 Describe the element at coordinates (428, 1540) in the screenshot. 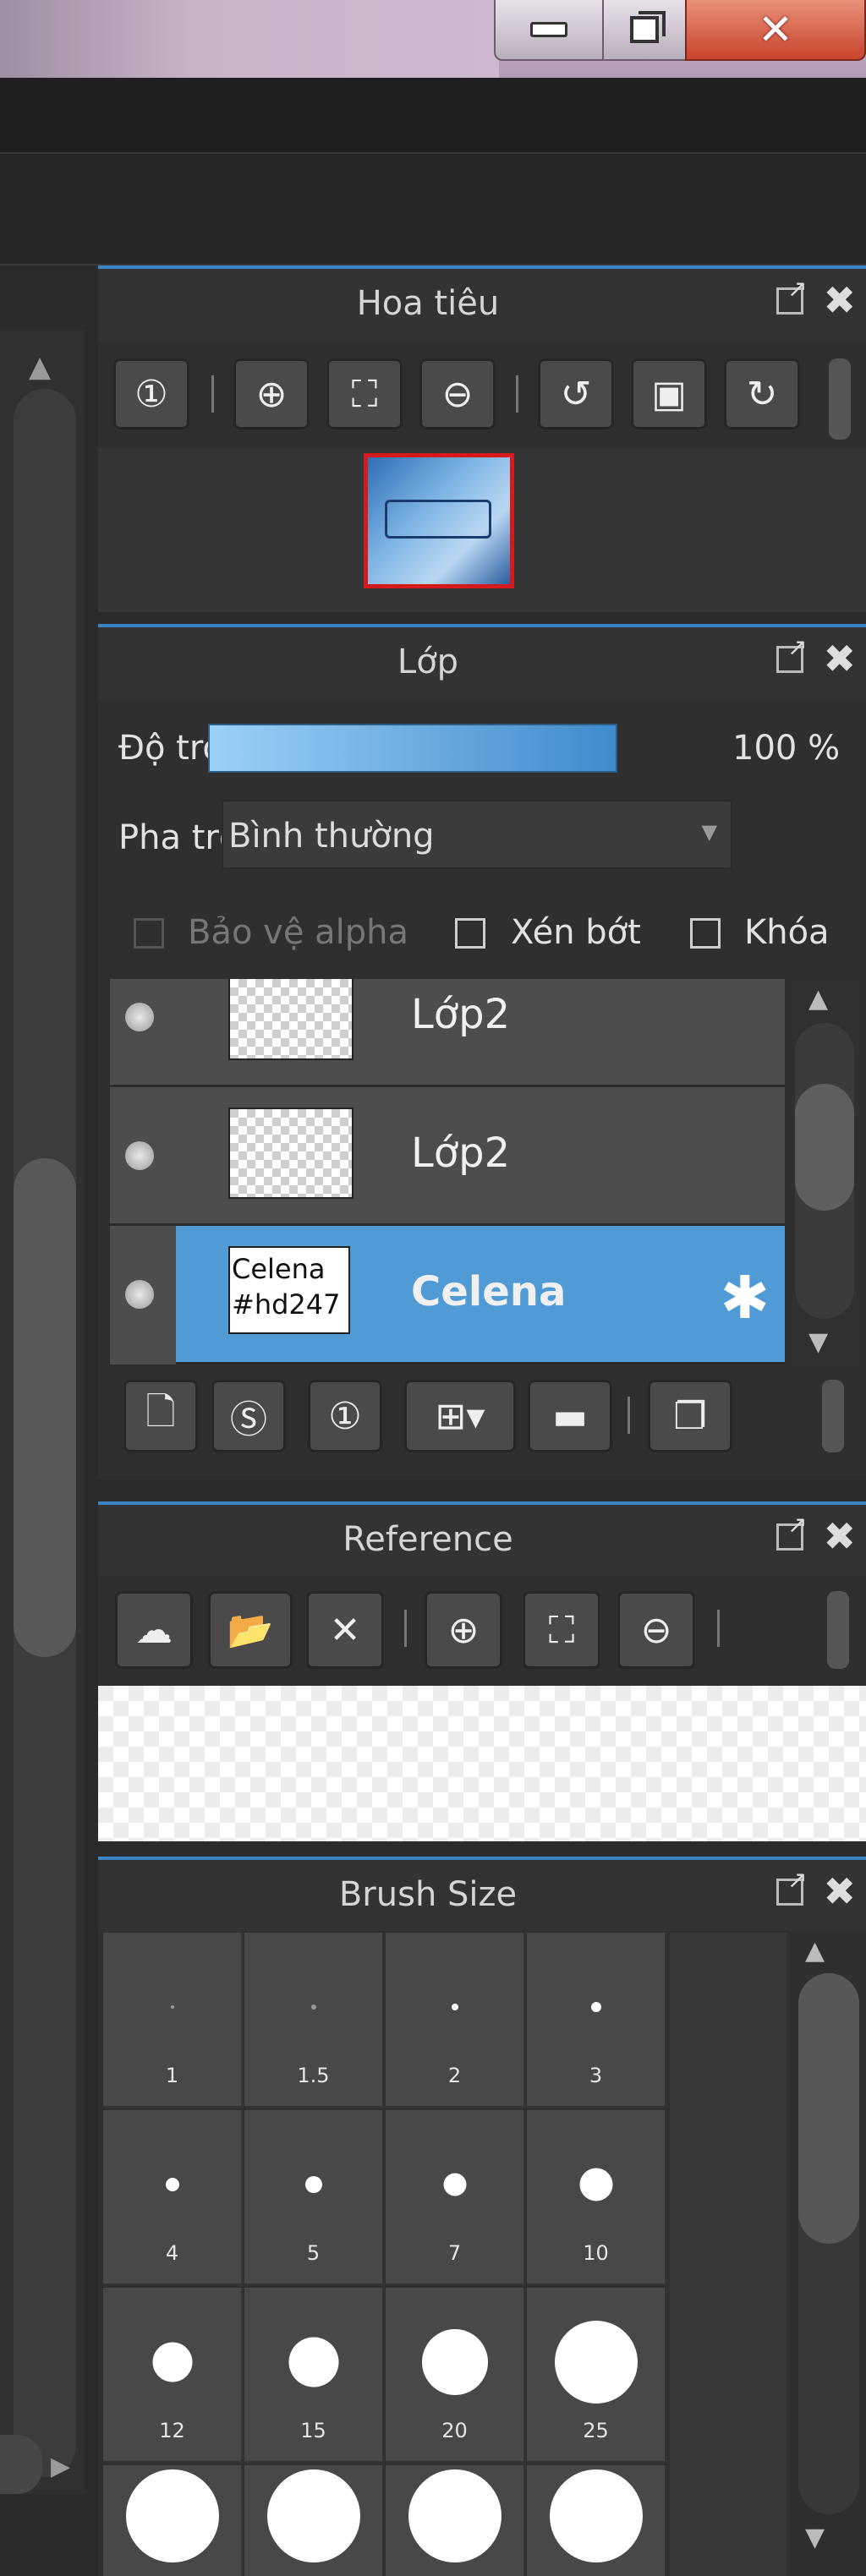

I see `panel-title: Reference` at that location.